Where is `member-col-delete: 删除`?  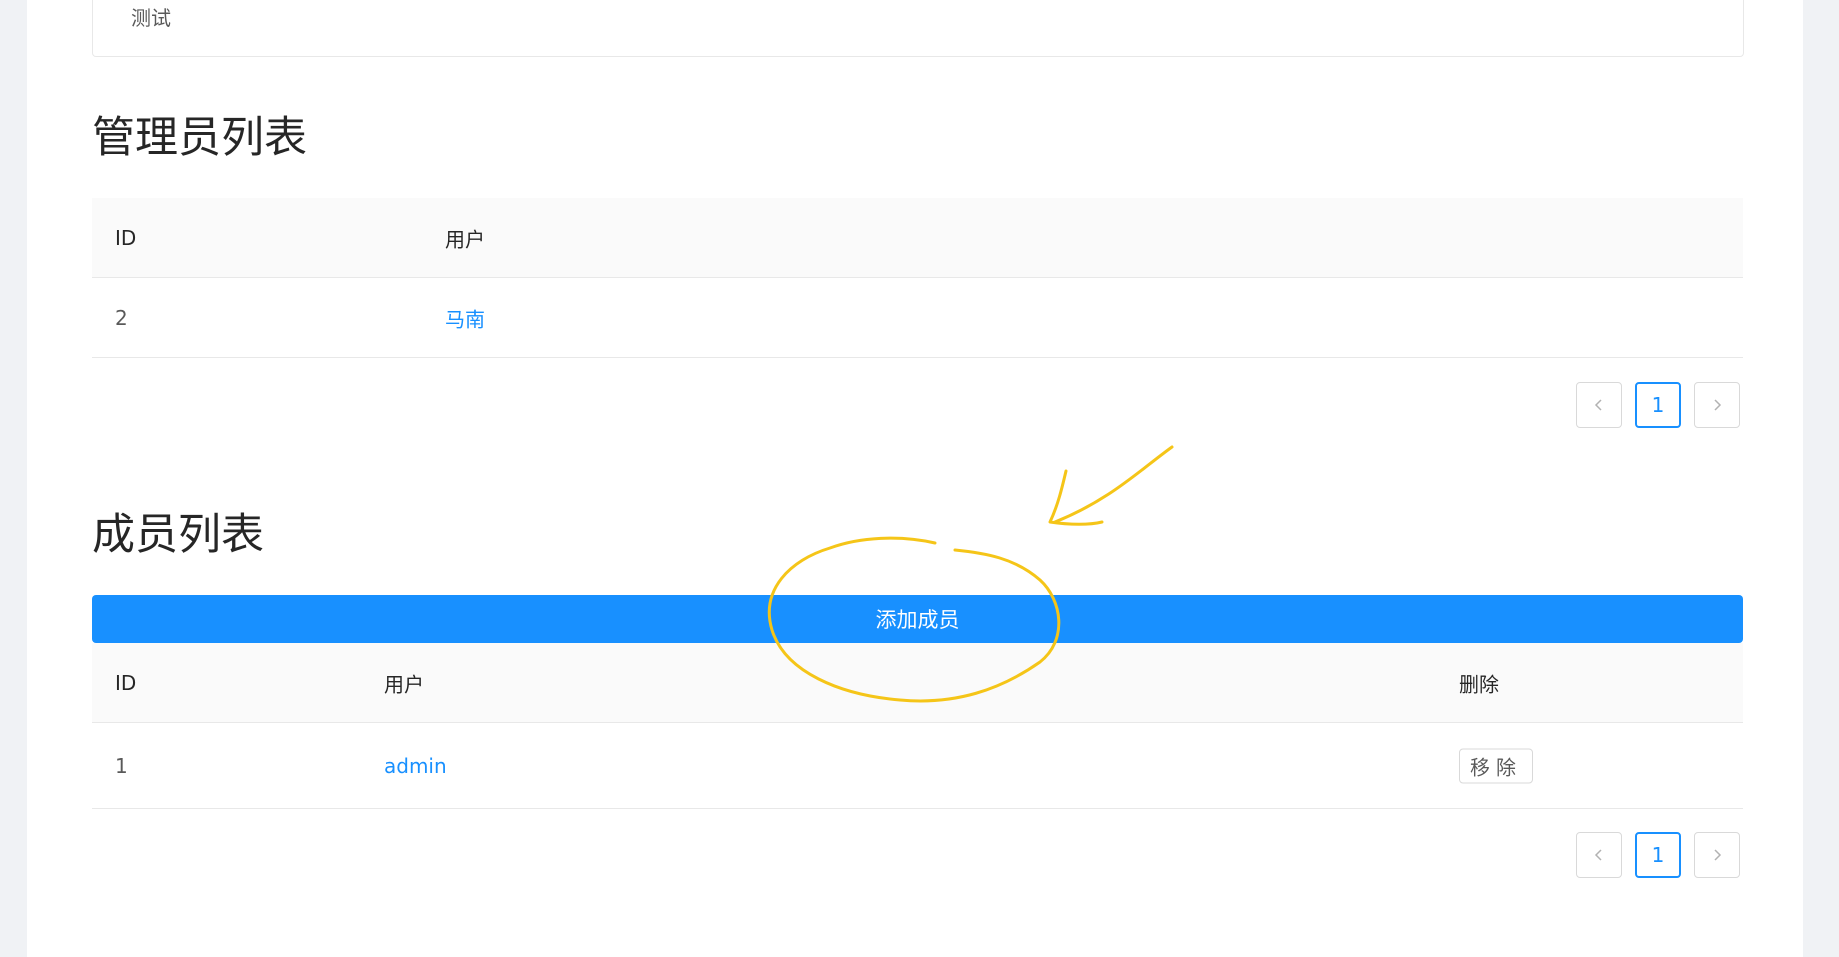
member-col-delete: 删除 is located at coordinates (1479, 684).